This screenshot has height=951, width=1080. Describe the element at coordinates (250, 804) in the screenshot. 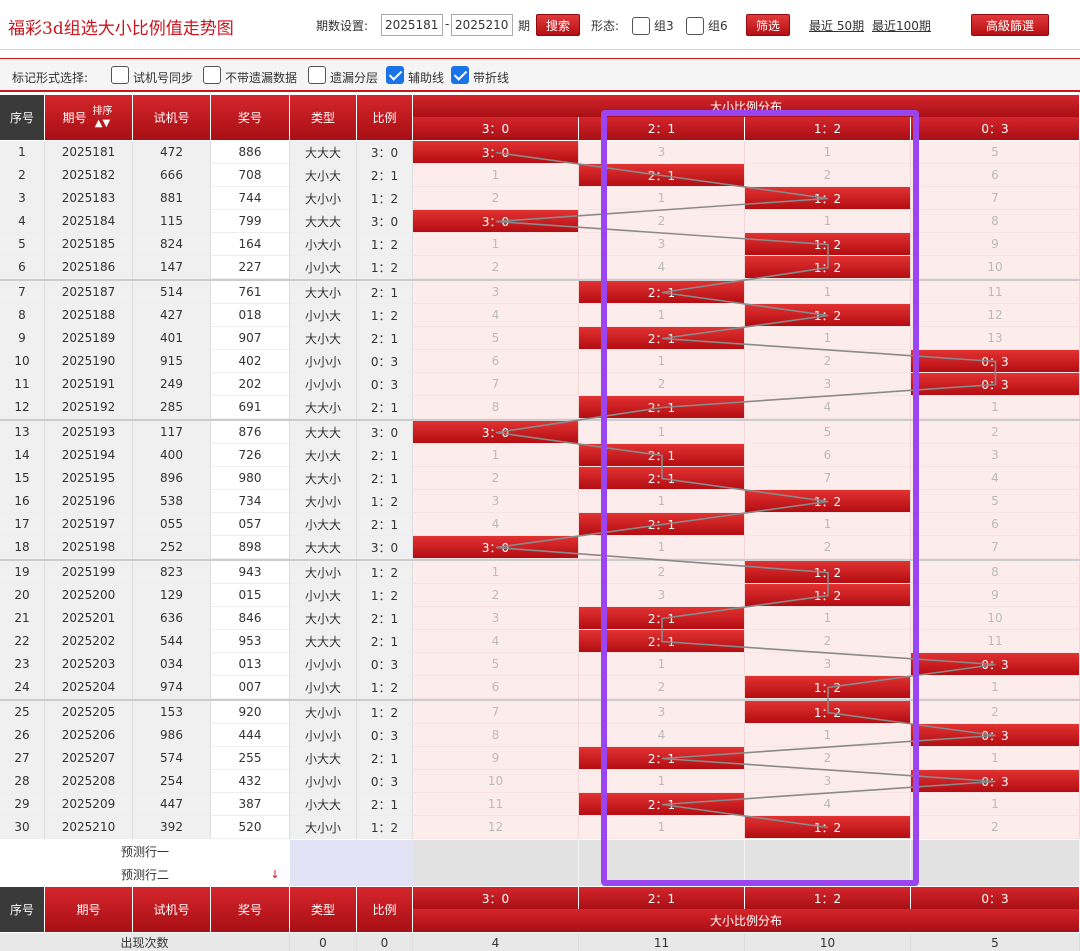

I see `row-prize-number: 387` at that location.